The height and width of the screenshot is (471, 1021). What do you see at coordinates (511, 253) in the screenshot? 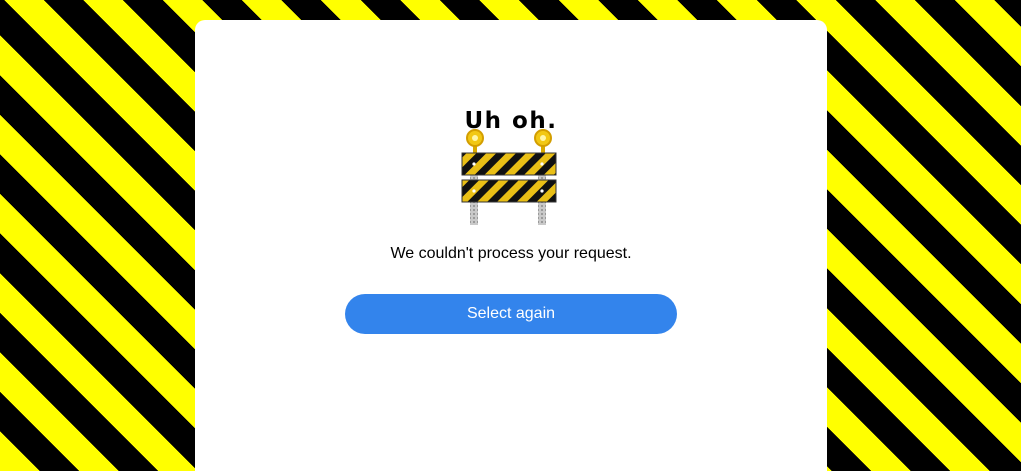
I see `error-message: We couldn't process your request.` at bounding box center [511, 253].